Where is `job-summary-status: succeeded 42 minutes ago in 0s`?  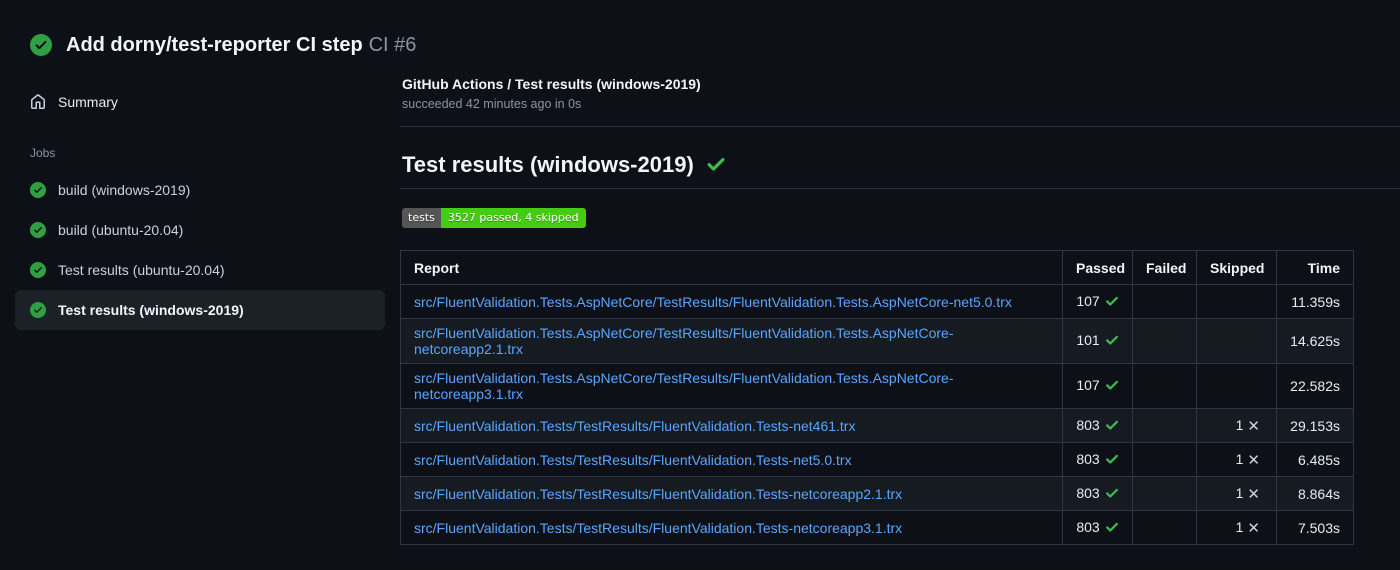
job-summary-status: succeeded 42 minutes ago in 0s is located at coordinates (492, 104).